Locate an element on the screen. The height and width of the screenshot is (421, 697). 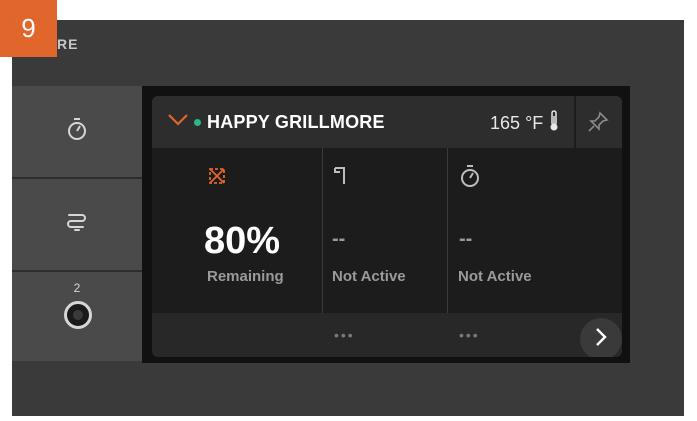
timer-value: -- is located at coordinates (466, 239).